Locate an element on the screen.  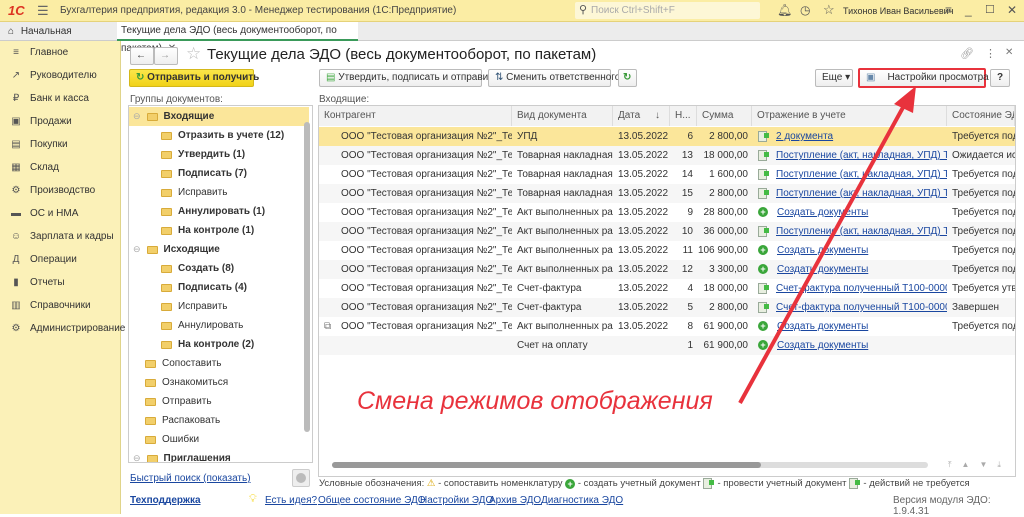
arrow-head is located at coordinates (905, 99).